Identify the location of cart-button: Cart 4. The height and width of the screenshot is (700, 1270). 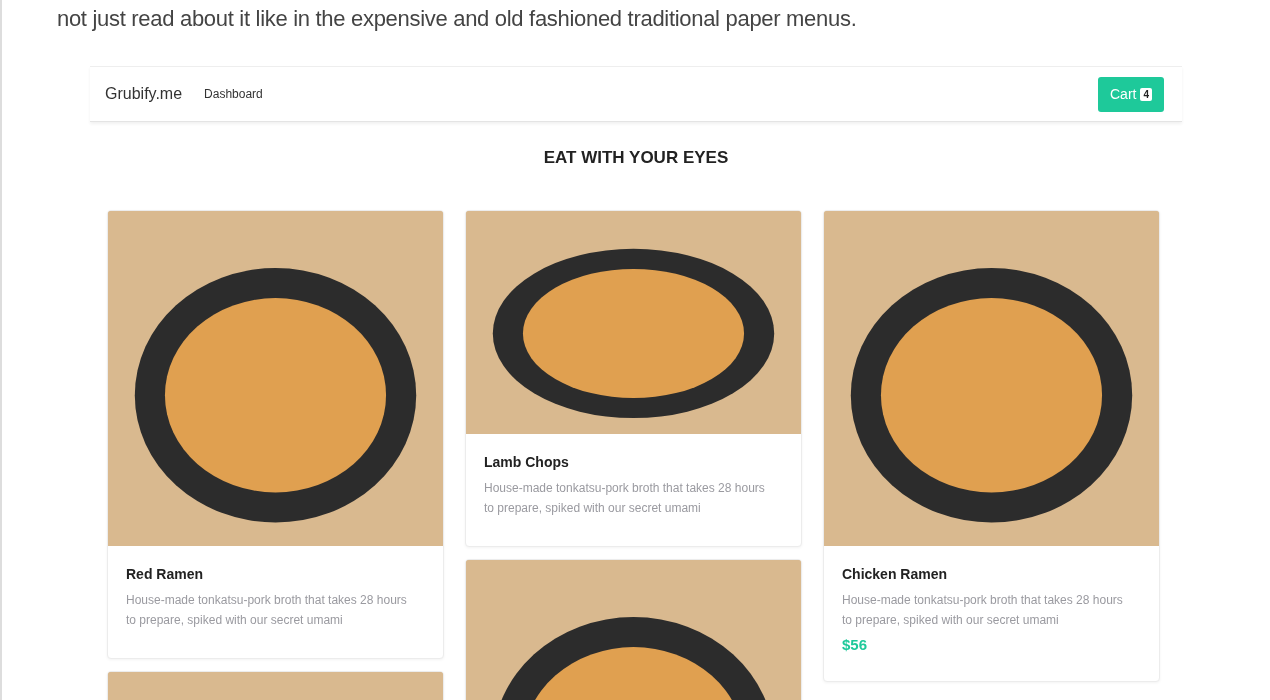
(1131, 94).